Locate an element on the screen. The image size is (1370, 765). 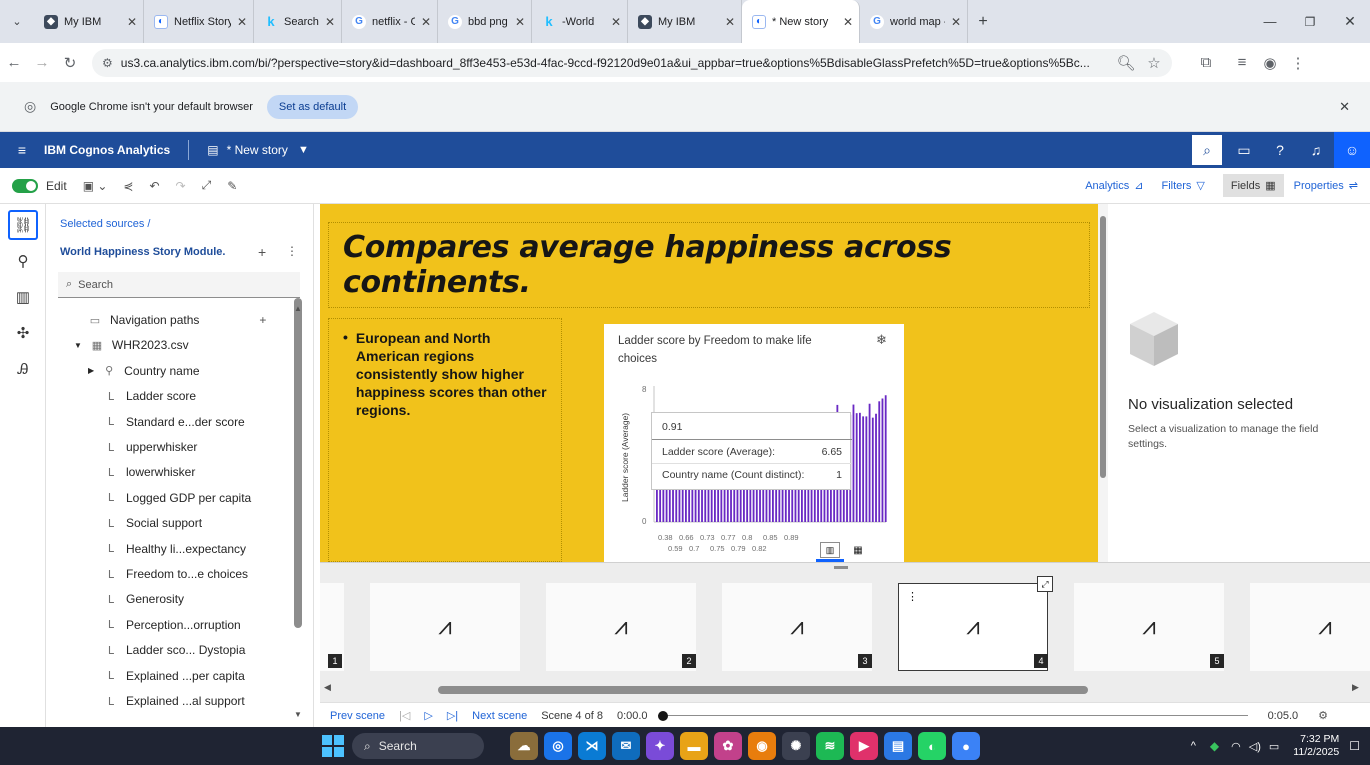
expand-caret-icon: ▶ is located at coordinates (91, 370).